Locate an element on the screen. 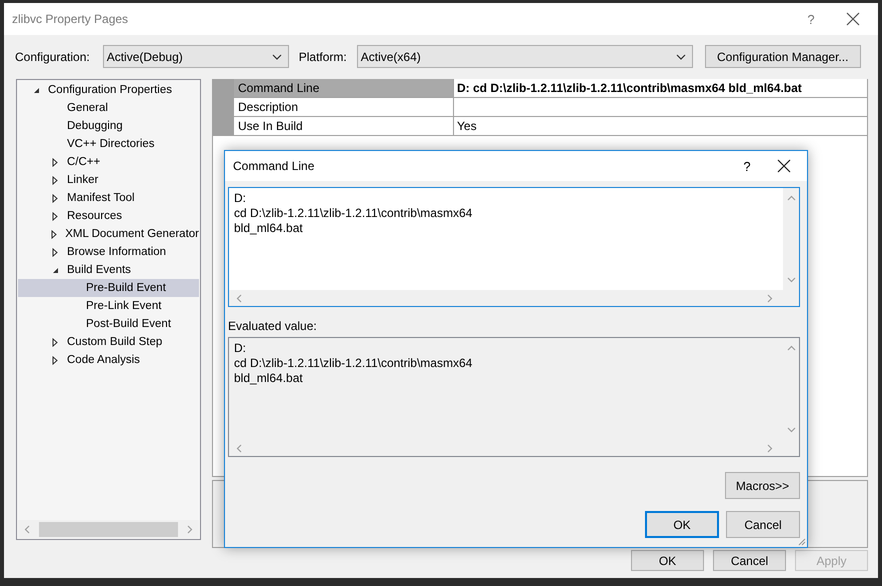 Image resolution: width=882 pixels, height=586 pixels. tree-item: Build Events is located at coordinates (108, 270).